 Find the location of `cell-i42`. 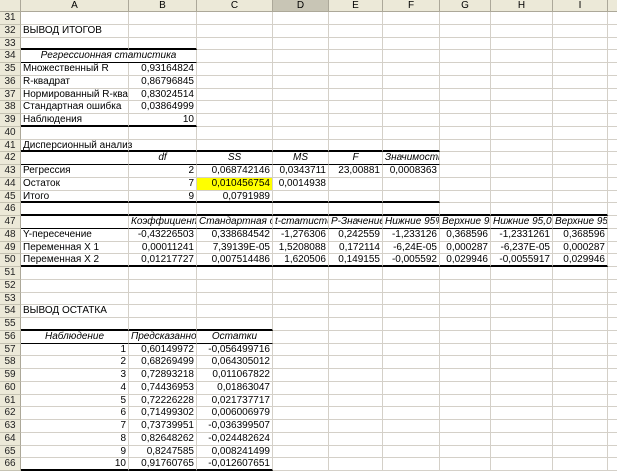

cell-i42 is located at coordinates (580, 158).